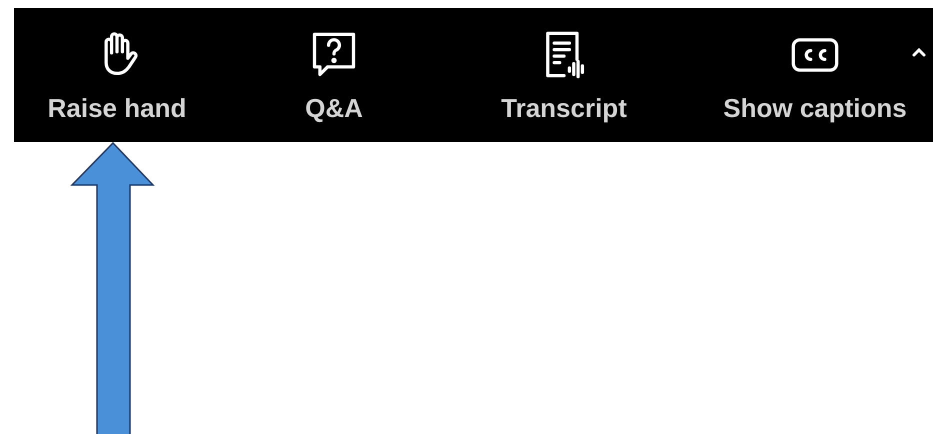 Image resolution: width=933 pixels, height=434 pixels. I want to click on toolbar-button: Raise hand, so click(117, 75).